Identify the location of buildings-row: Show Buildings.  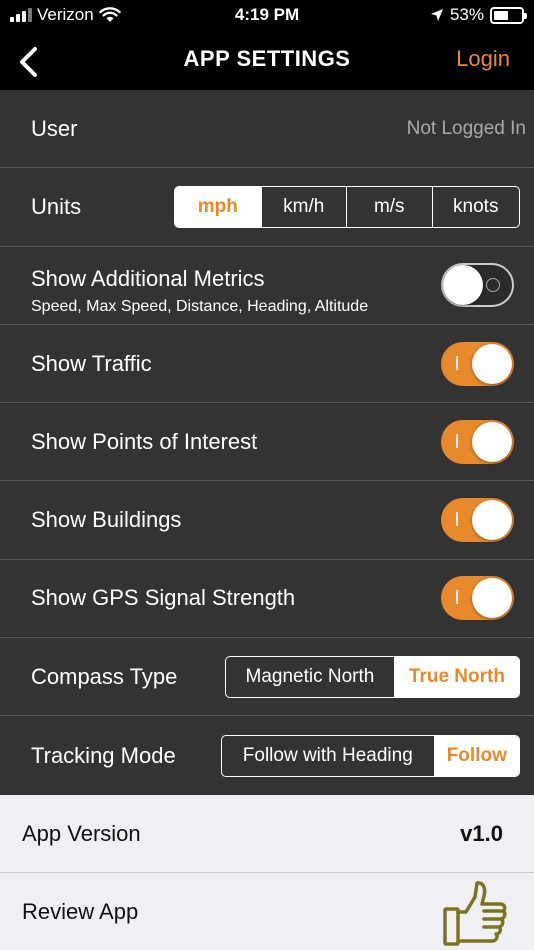
(267, 520).